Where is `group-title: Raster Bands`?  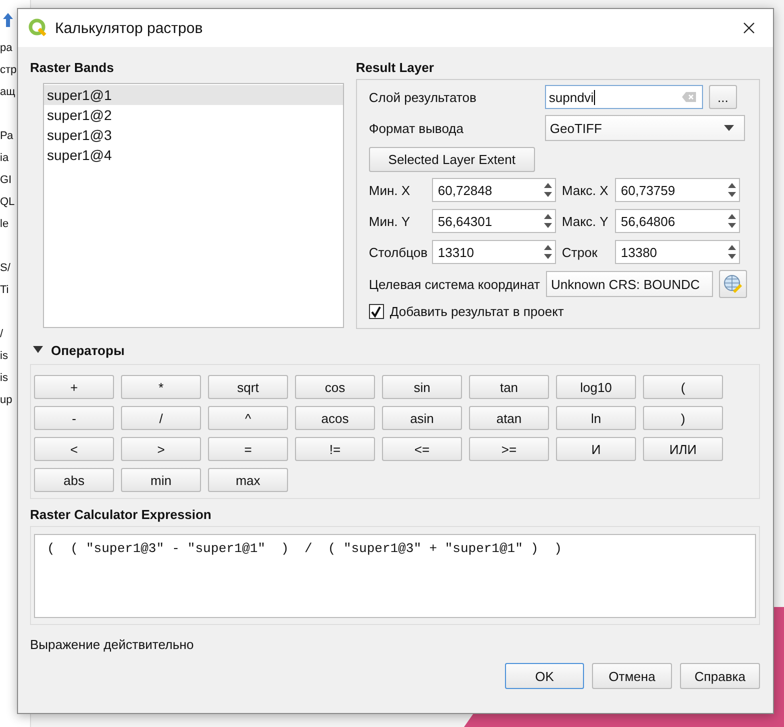
group-title: Raster Bands is located at coordinates (72, 68).